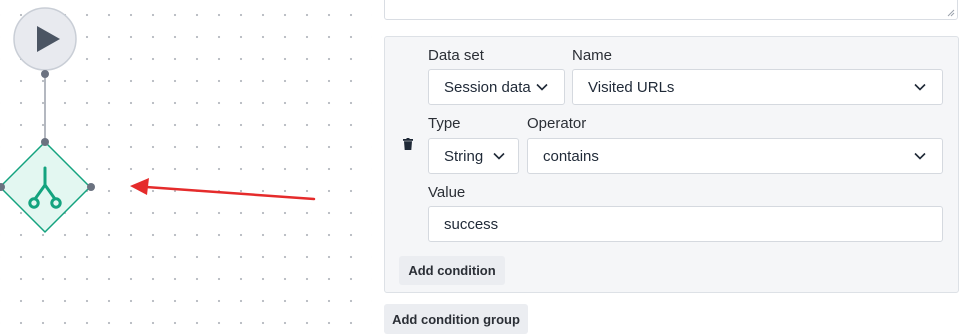  I want to click on value-label: Value, so click(447, 192).